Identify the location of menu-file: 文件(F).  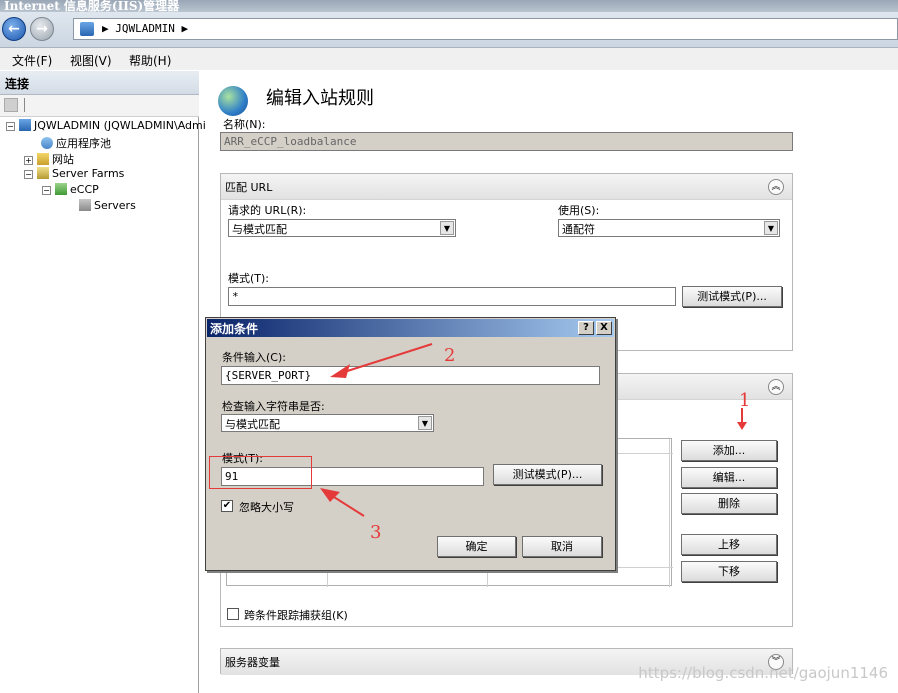
(32, 60).